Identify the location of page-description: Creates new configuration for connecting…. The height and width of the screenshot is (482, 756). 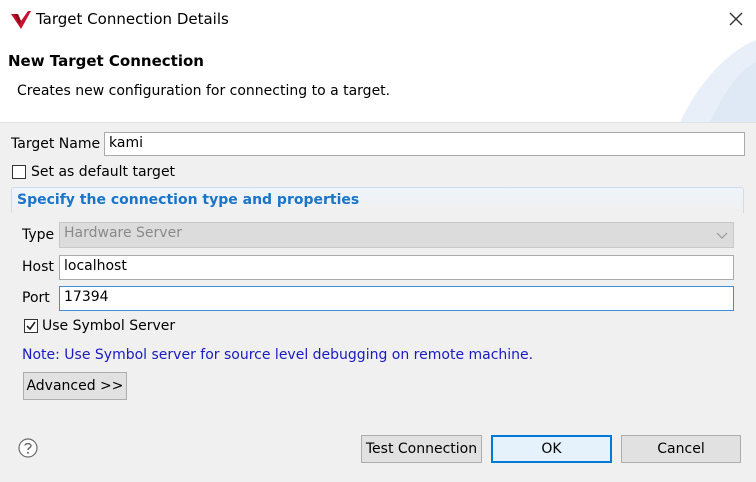
(204, 91).